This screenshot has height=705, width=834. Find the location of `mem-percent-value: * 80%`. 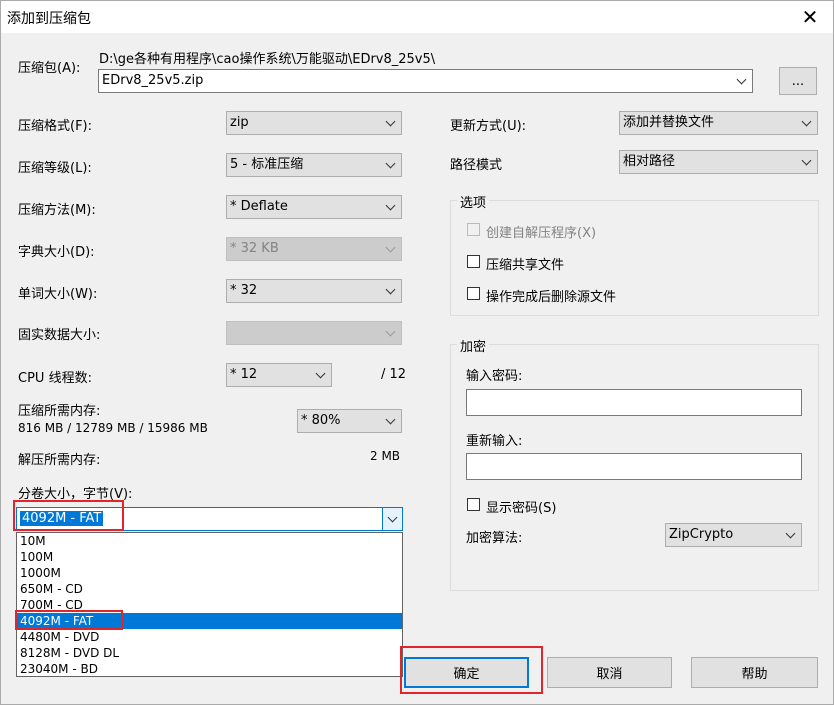

mem-percent-value: * 80% is located at coordinates (321, 420).